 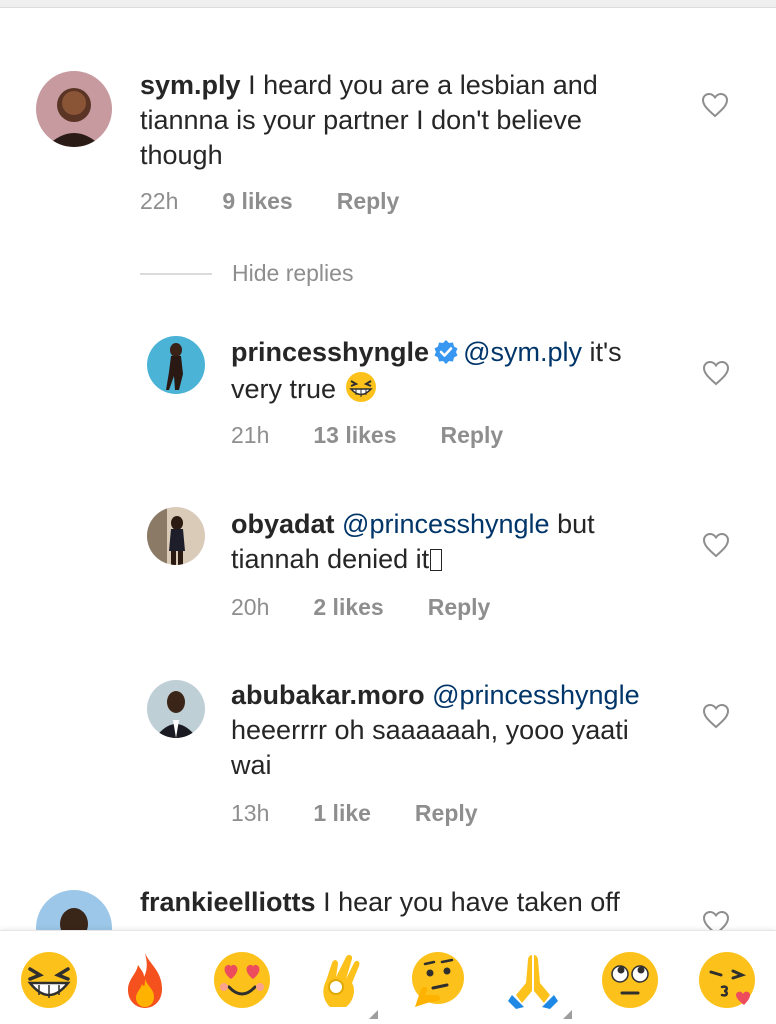 What do you see at coordinates (242, 980) in the screenshot?
I see `heart-eyes-face-icon` at bounding box center [242, 980].